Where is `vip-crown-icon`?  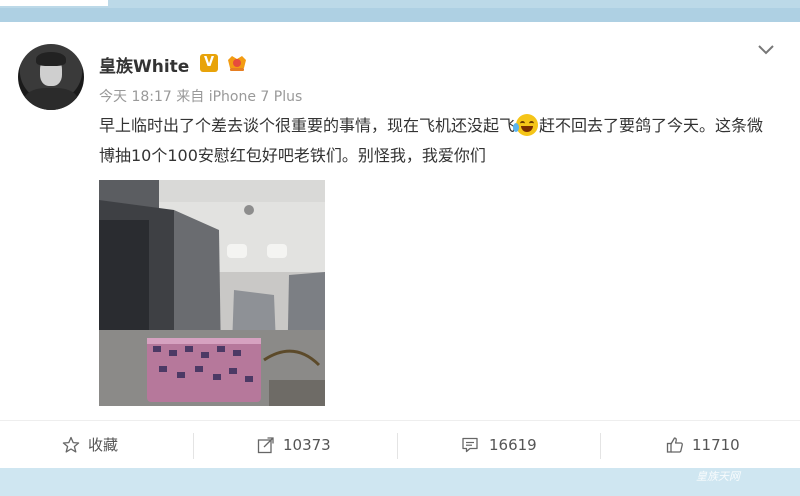 vip-crown-icon is located at coordinates (237, 63).